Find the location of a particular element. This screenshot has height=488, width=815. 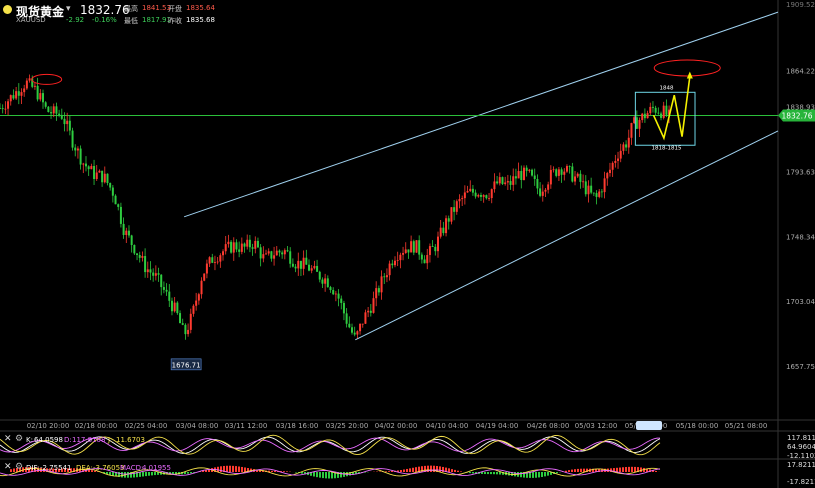

kdj-axis-mid: 64.9604 is located at coordinates (801, 447).